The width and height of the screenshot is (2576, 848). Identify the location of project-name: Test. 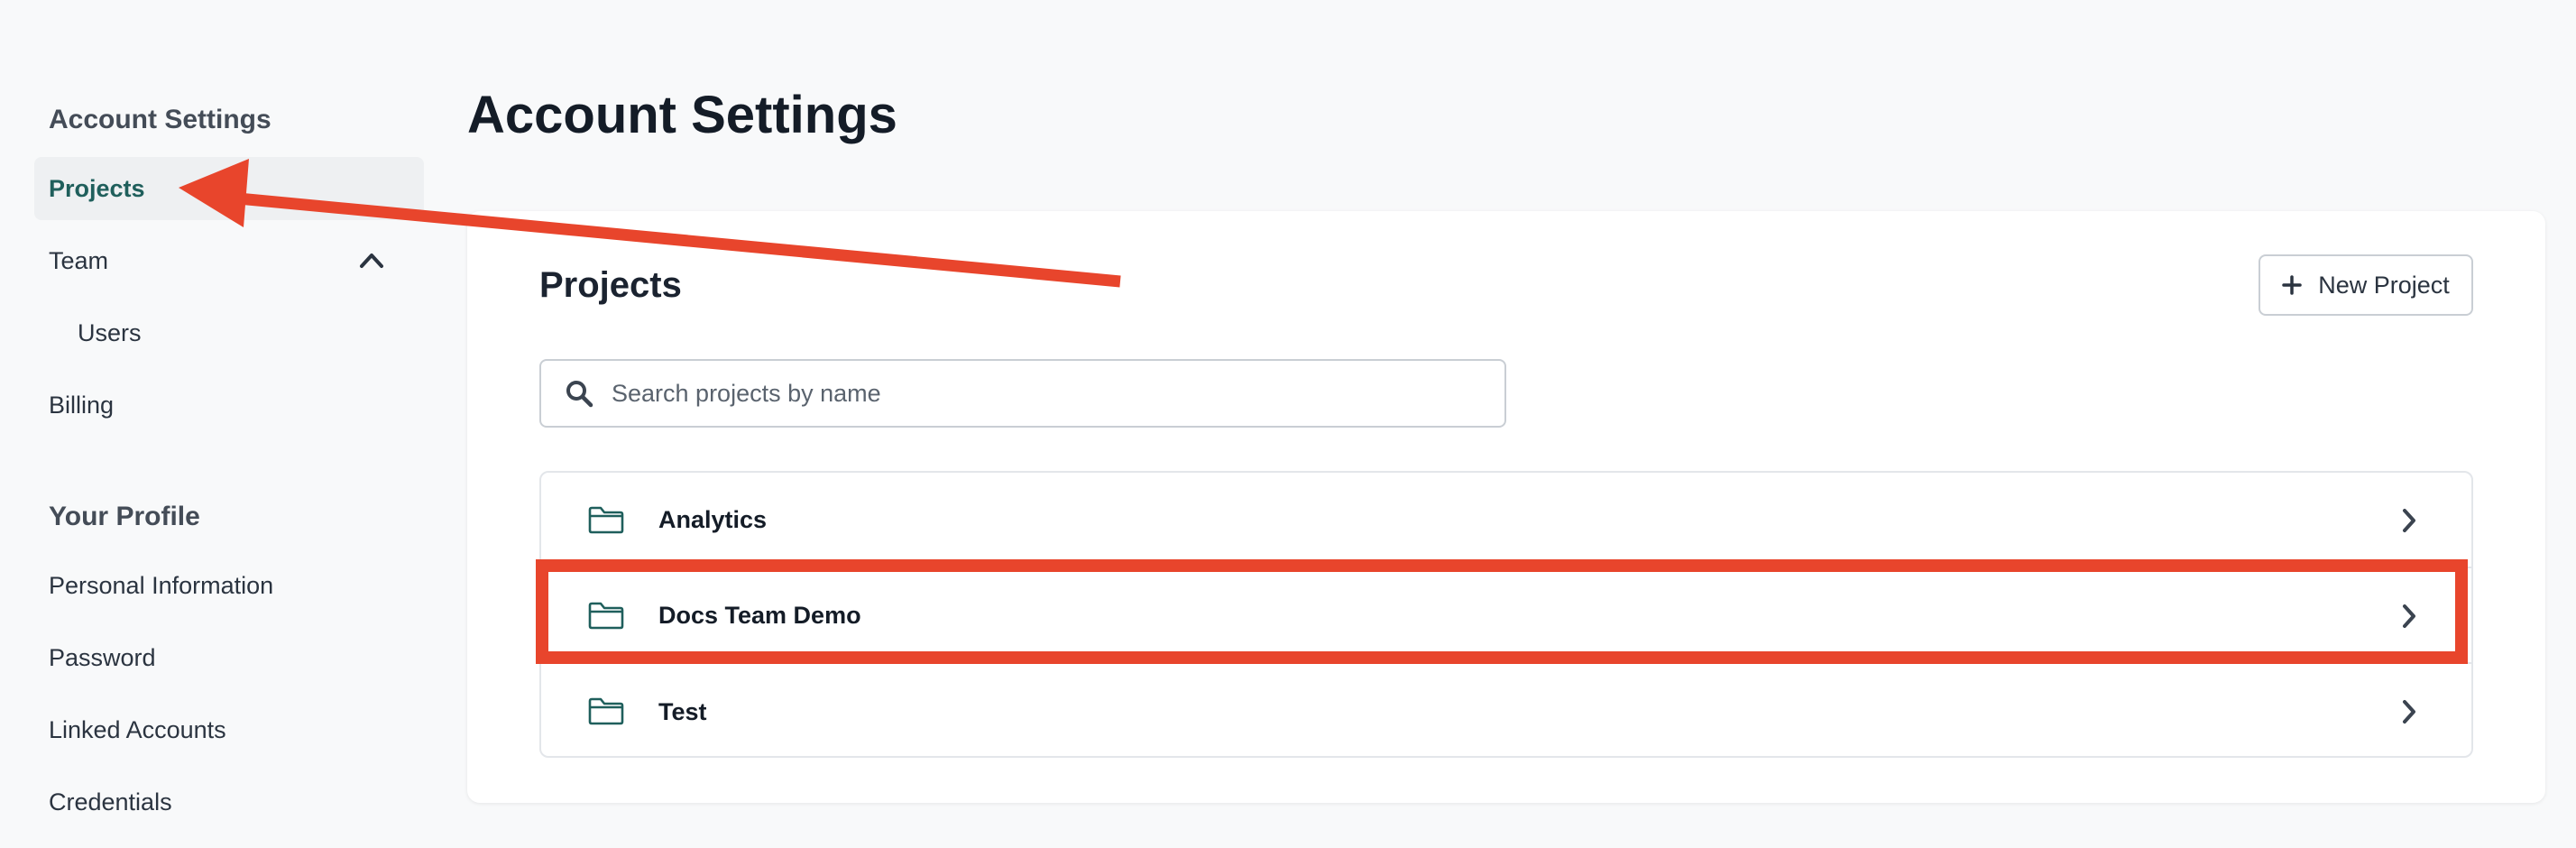
(682, 711).